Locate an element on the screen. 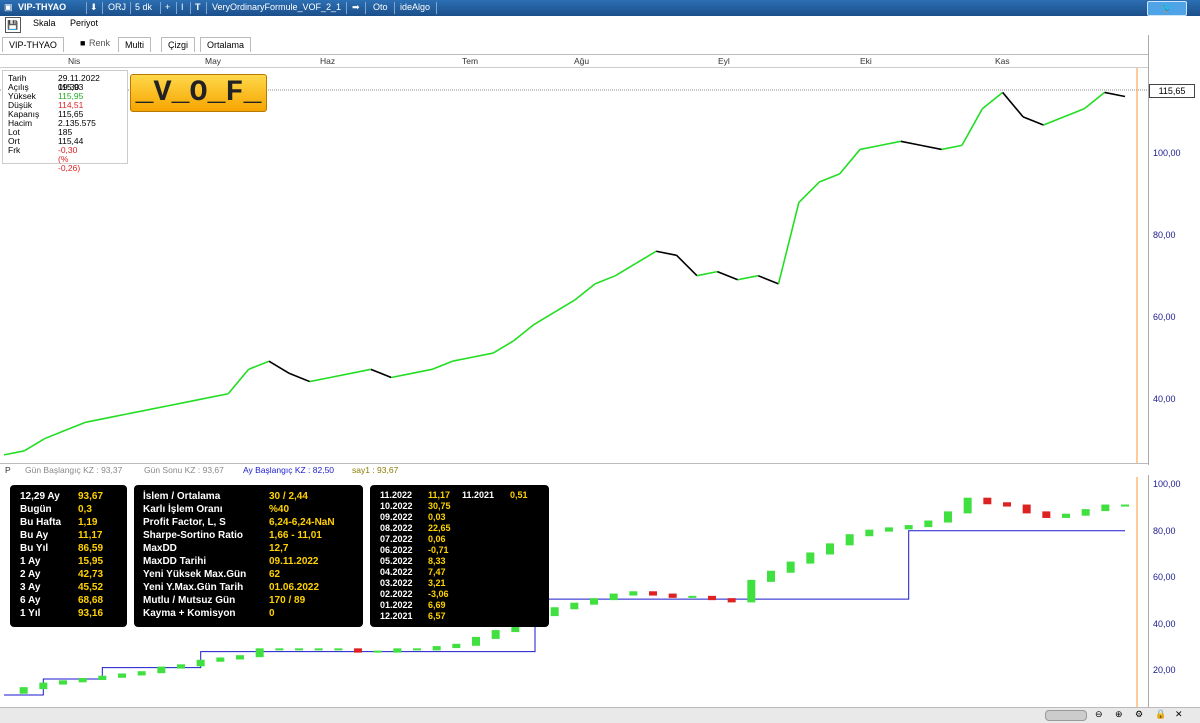  stat-label: Yeni Y.Max.Gün Tarih is located at coordinates (193, 587).